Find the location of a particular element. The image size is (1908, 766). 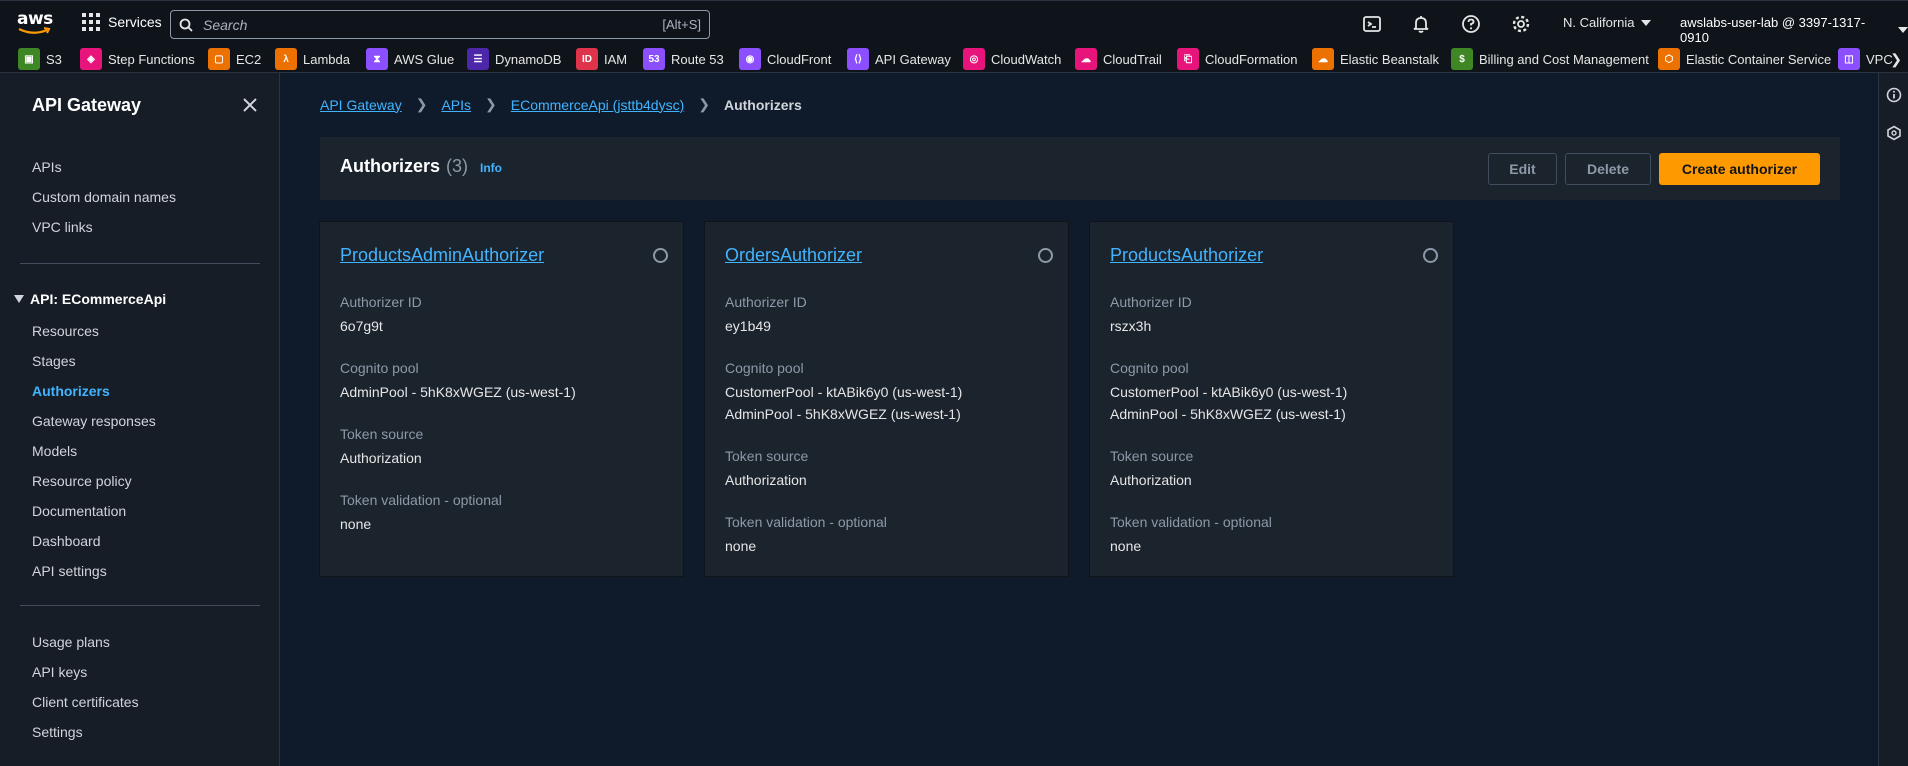

sidebar-item-resource-policy: Resource policy is located at coordinates (82, 481).